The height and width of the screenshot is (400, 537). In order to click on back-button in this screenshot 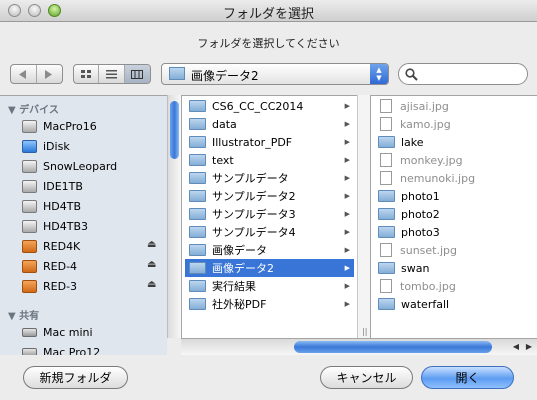, I will do `click(24, 74)`.